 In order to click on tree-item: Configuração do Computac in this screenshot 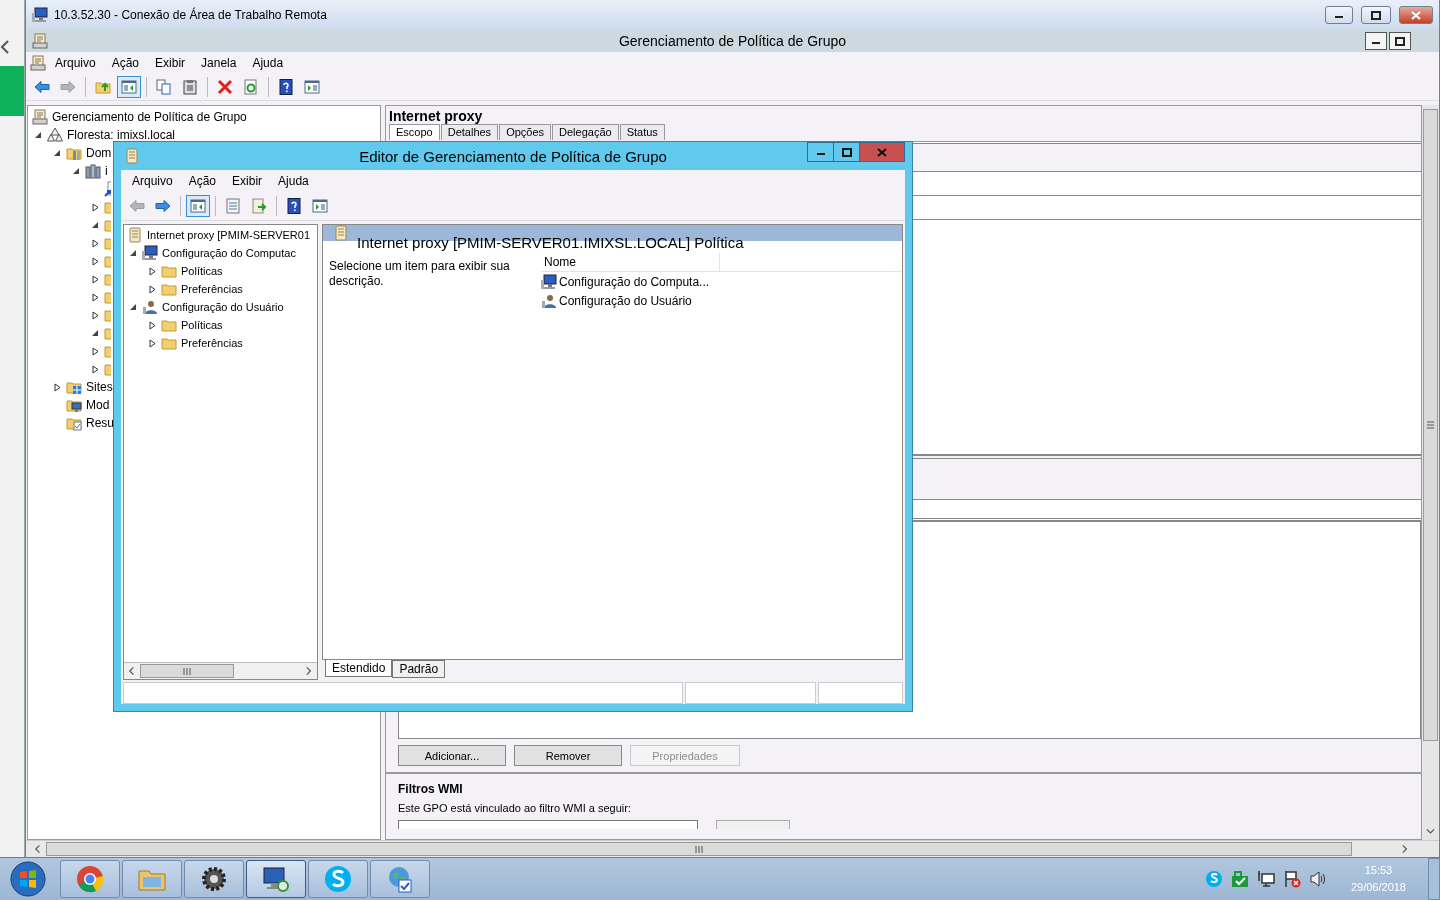, I will do `click(229, 253)`.